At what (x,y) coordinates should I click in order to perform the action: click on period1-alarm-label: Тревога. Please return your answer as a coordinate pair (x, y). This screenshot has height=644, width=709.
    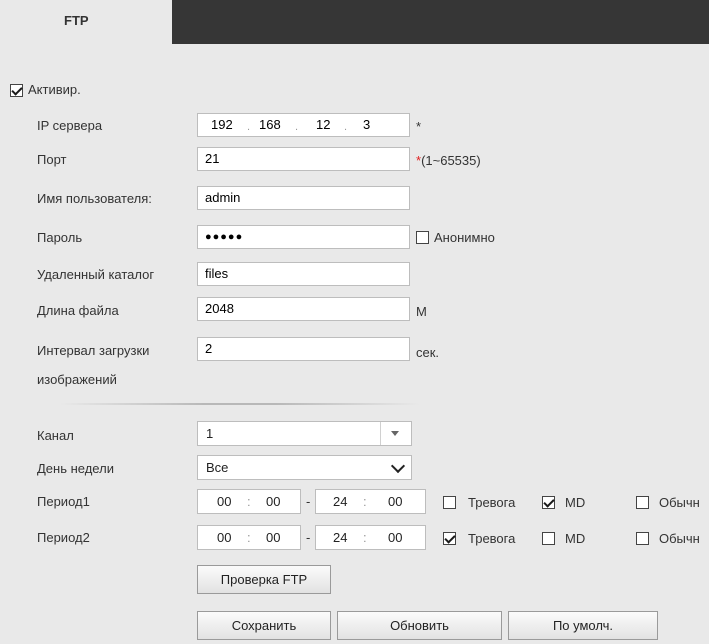
    Looking at the image, I should click on (492, 502).